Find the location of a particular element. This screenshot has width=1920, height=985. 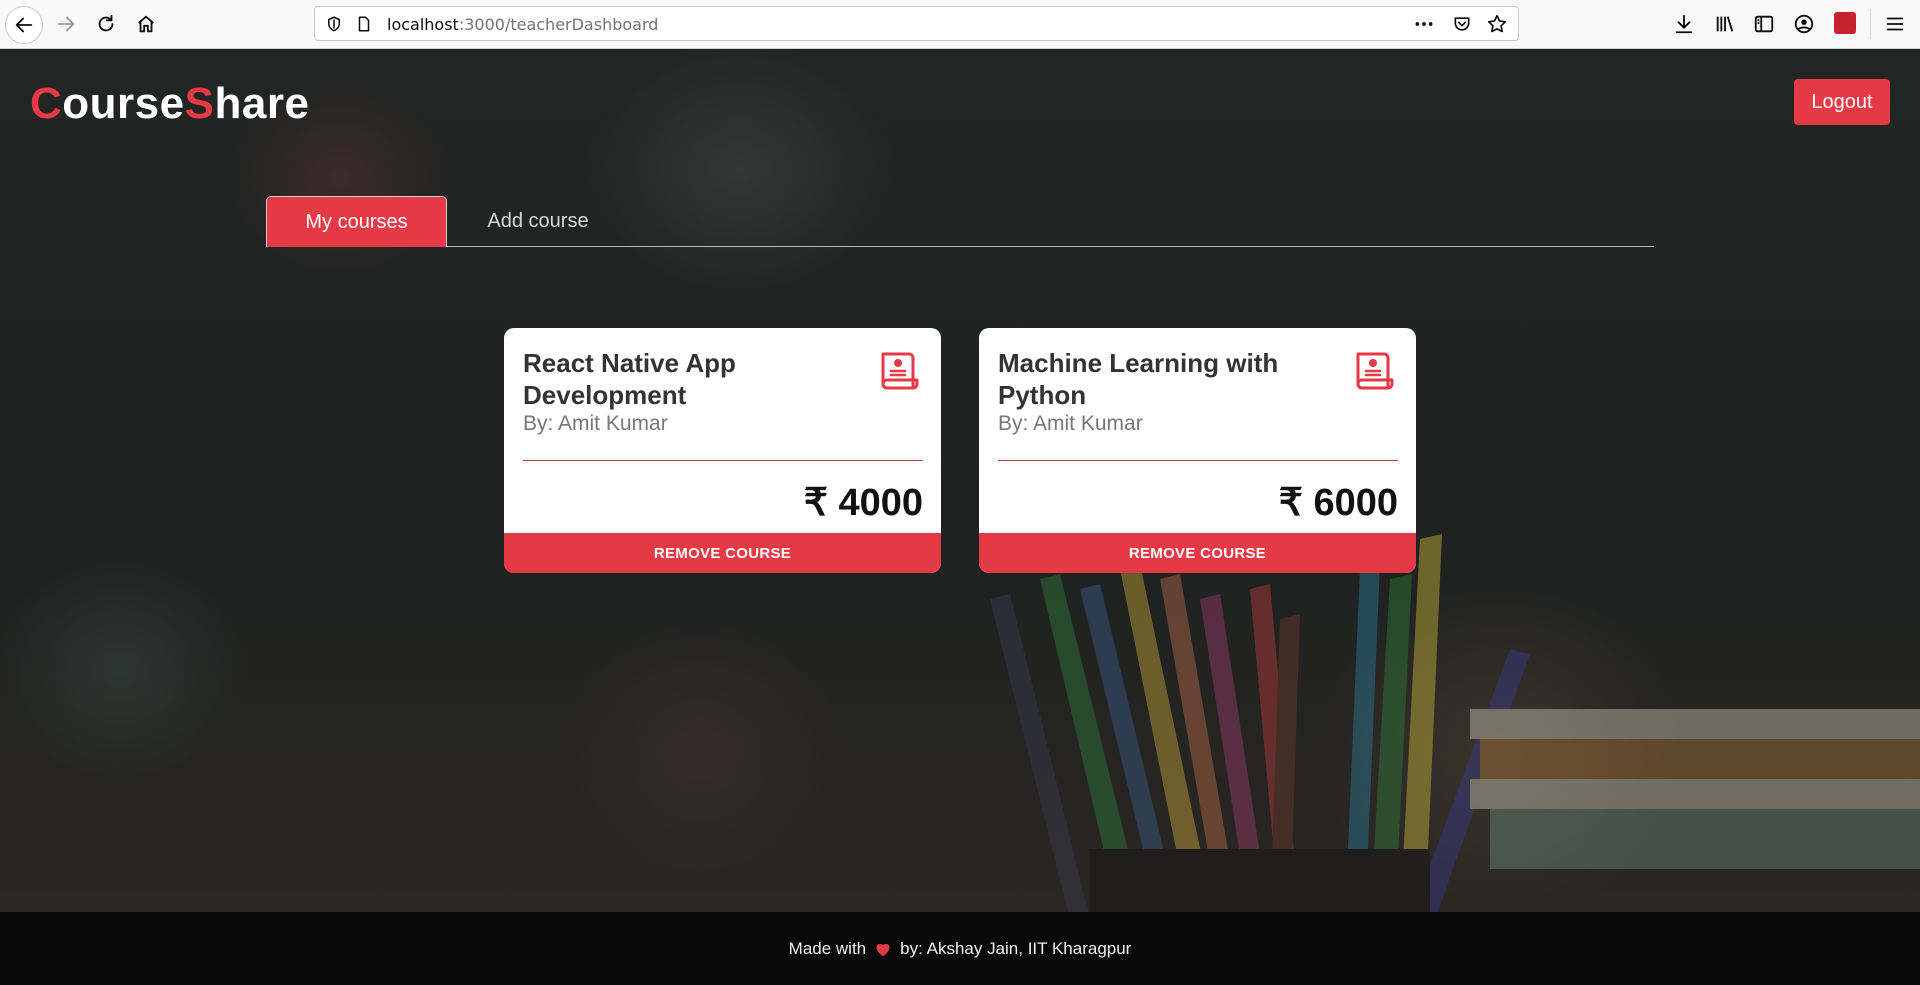

home-button is located at coordinates (146, 24).